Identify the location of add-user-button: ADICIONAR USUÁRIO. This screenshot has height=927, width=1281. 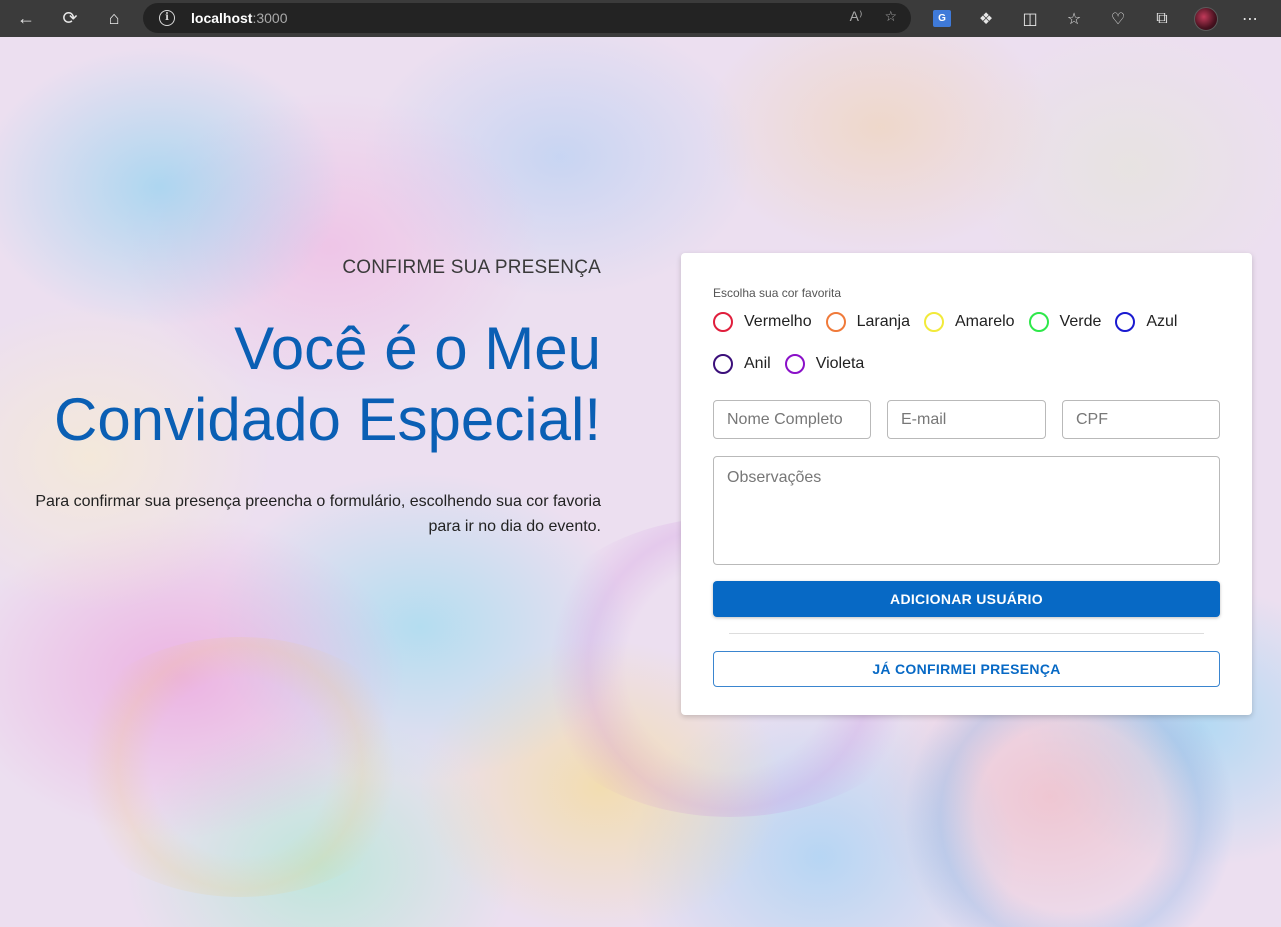
(966, 599).